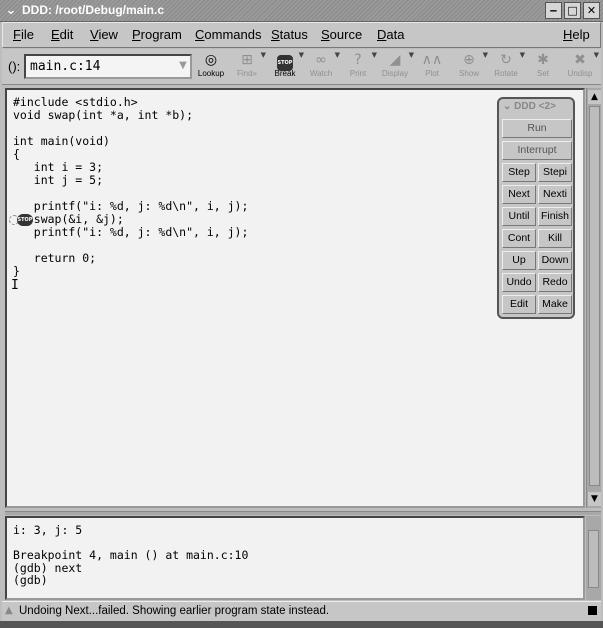  I want to click on undisp-button: ✖ Undisp ▼, so click(580, 67).